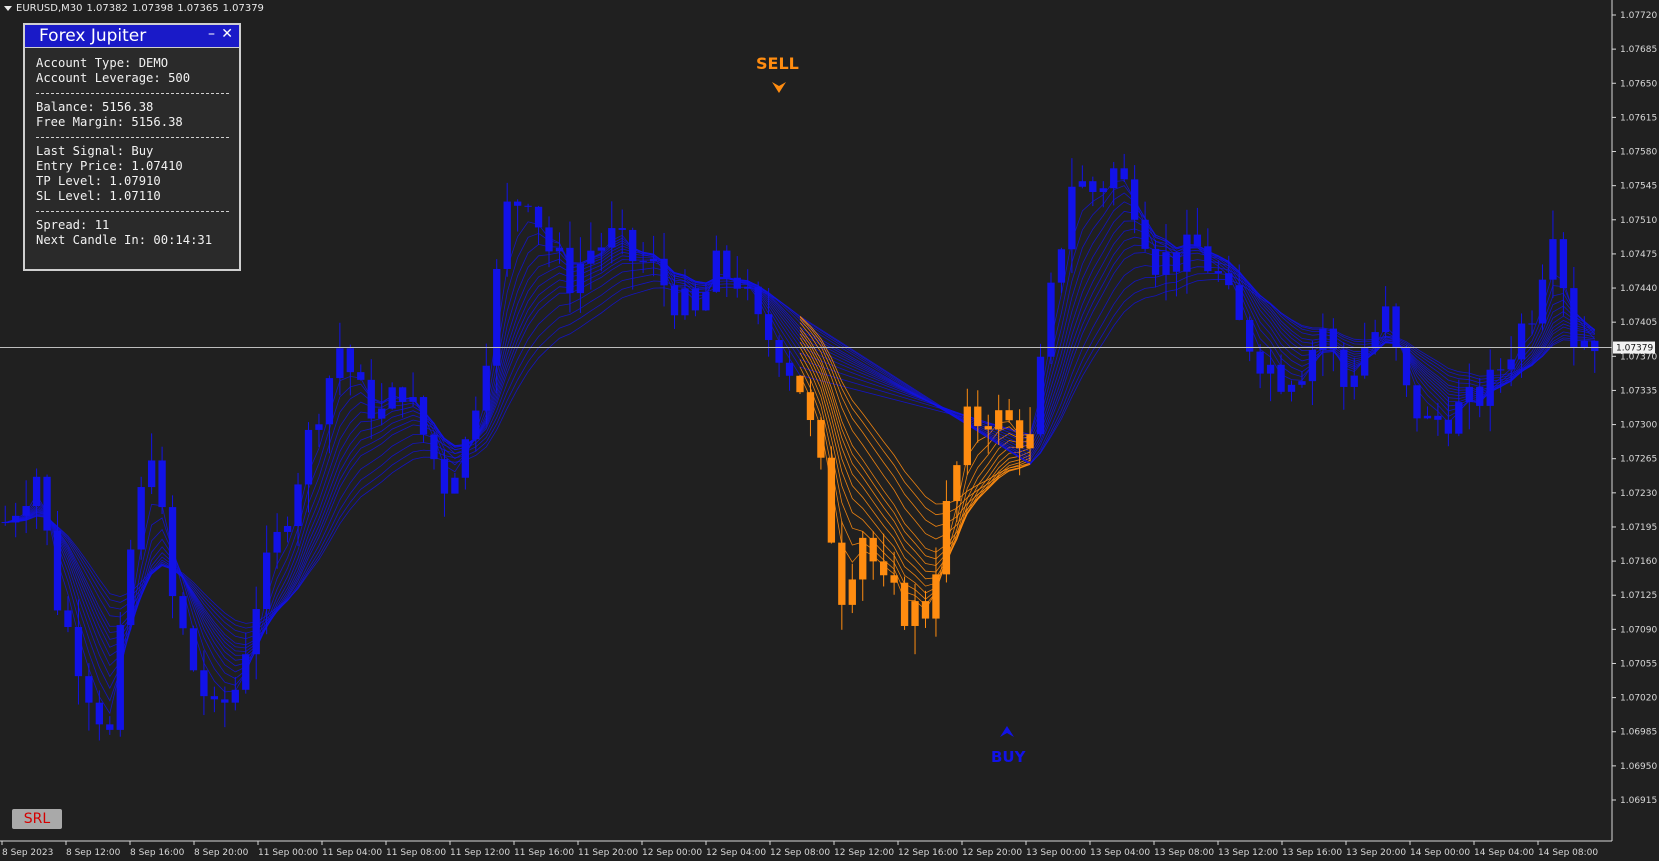  I want to click on entry-price-line: Entry Price: 1.07410, so click(109, 166).